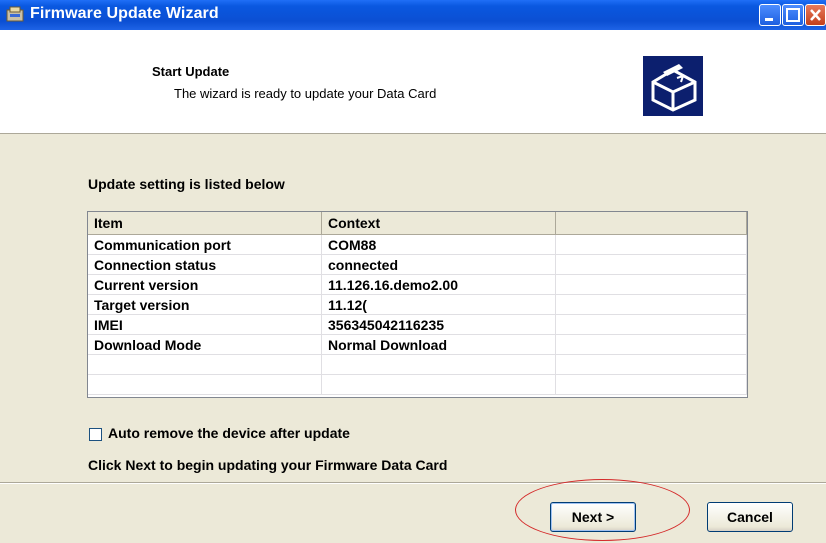 This screenshot has width=826, height=543. Describe the element at coordinates (205, 305) in the screenshot. I see `table-cell: Target version` at that location.